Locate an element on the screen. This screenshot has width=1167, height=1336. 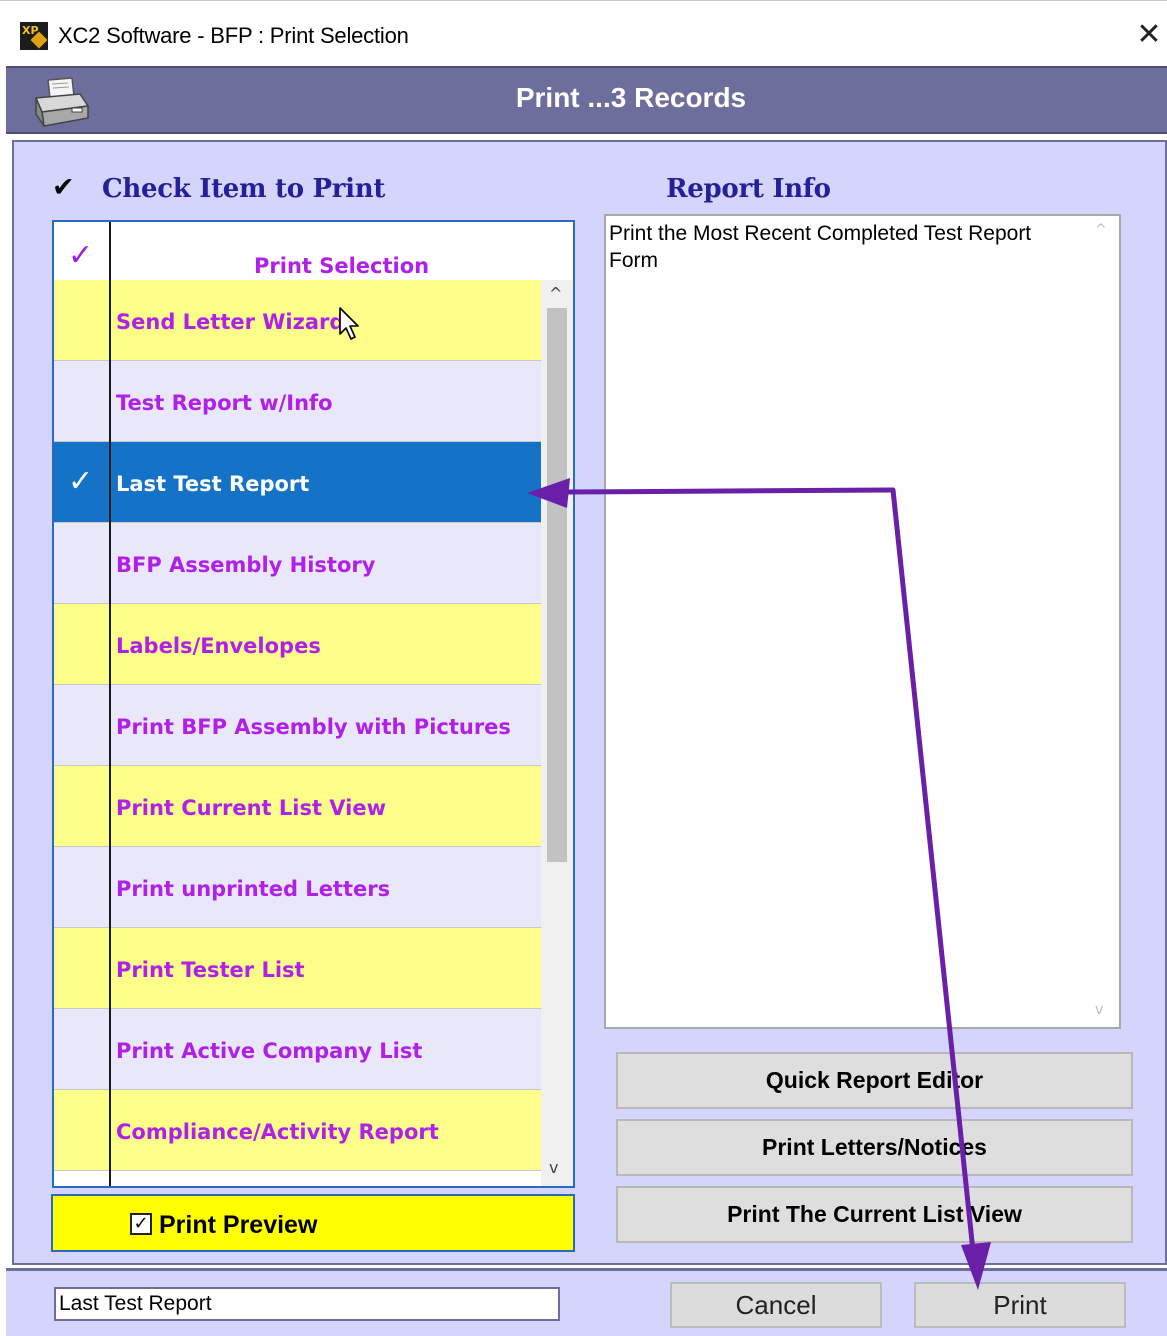
close-icon: ✕ is located at coordinates (1149, 35).